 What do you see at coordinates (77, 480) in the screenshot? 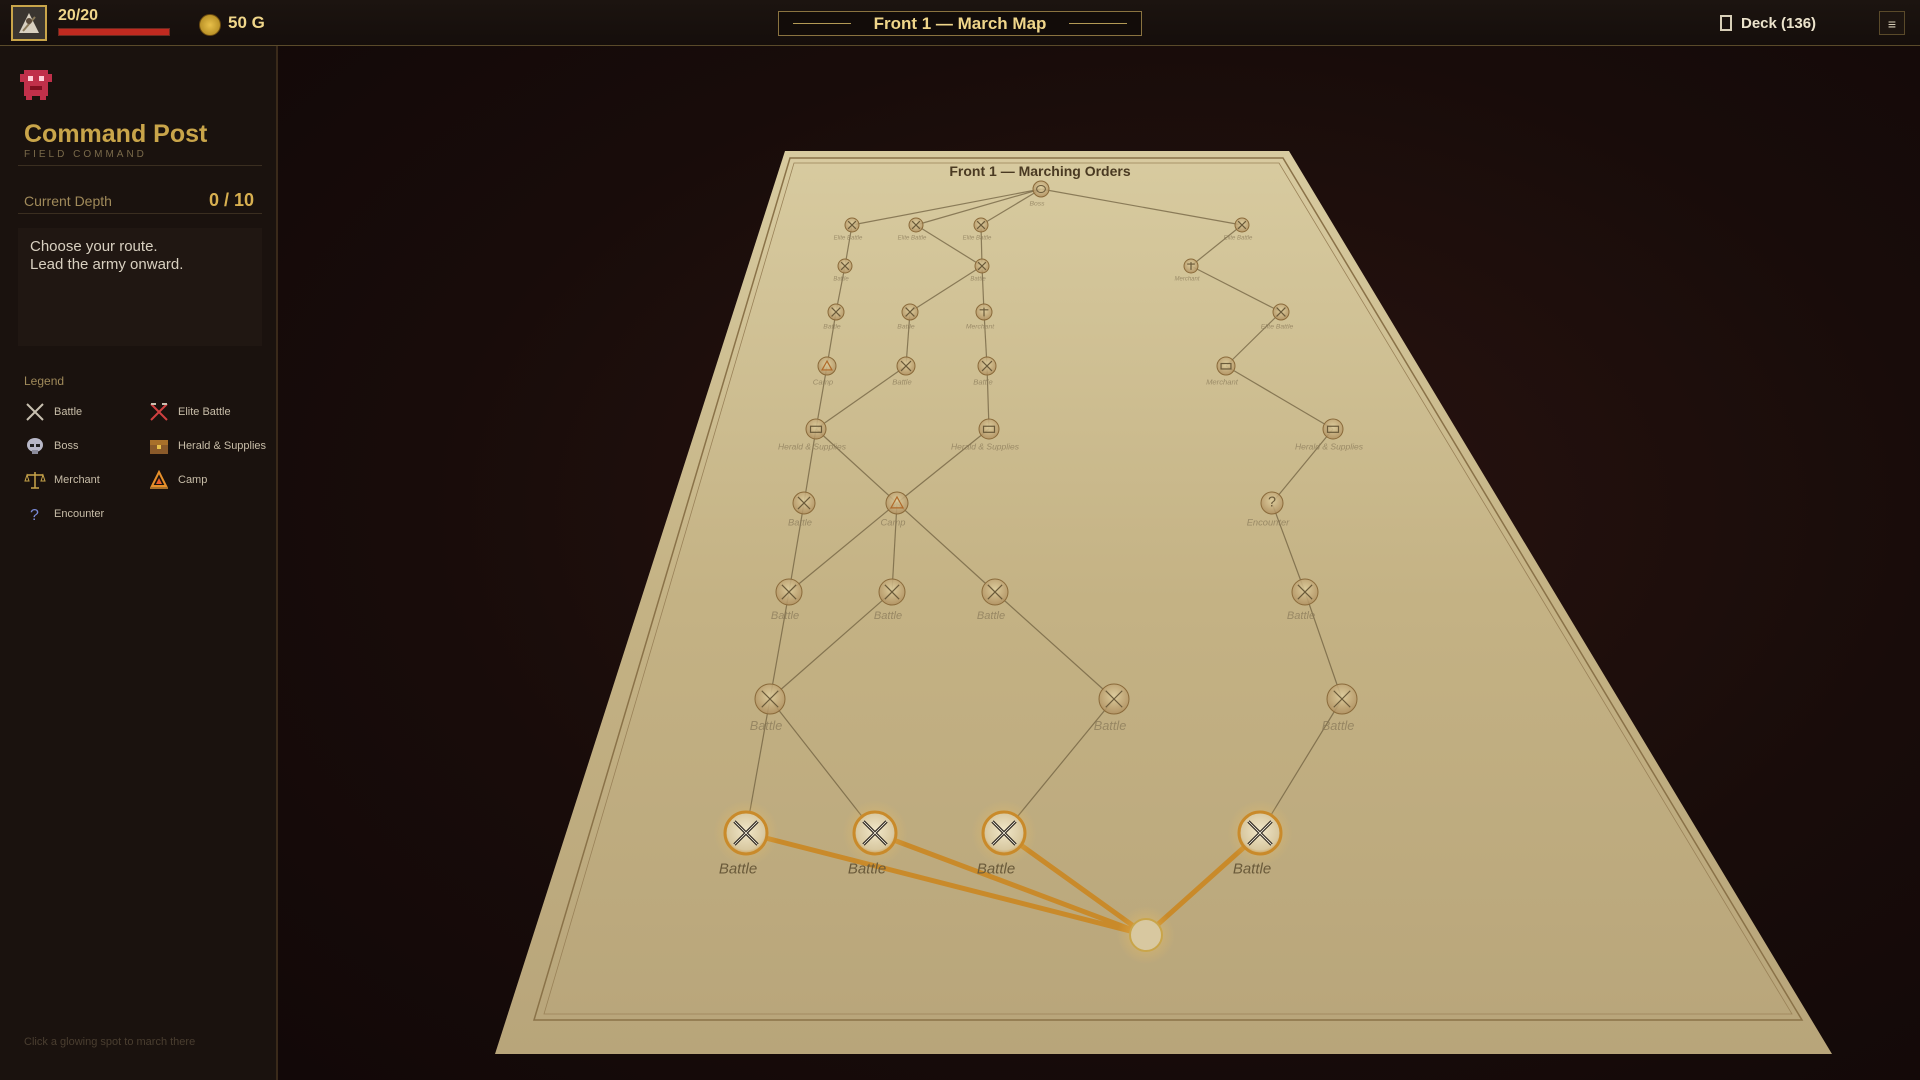
I see `legend-label: Merchant` at bounding box center [77, 480].